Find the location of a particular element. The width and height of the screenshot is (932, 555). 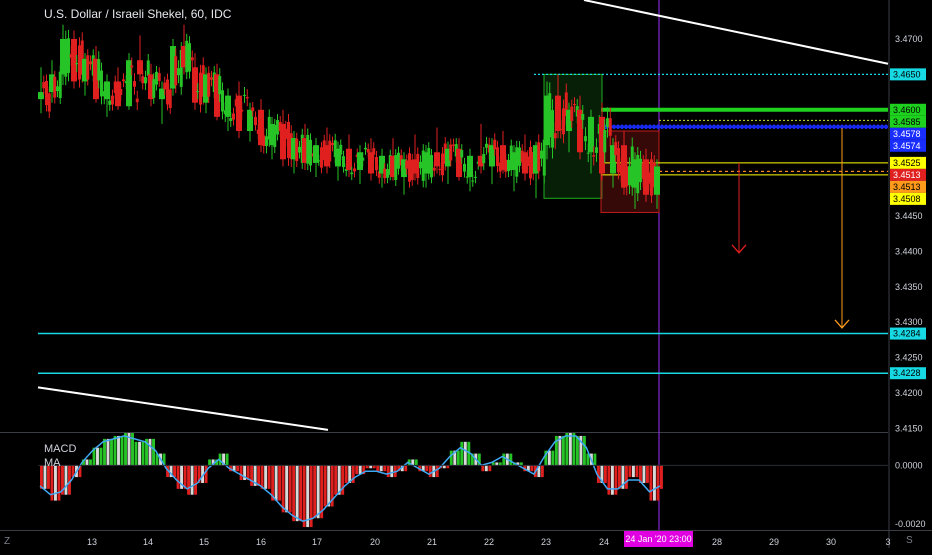

time-tick-label: 14 is located at coordinates (148, 542).